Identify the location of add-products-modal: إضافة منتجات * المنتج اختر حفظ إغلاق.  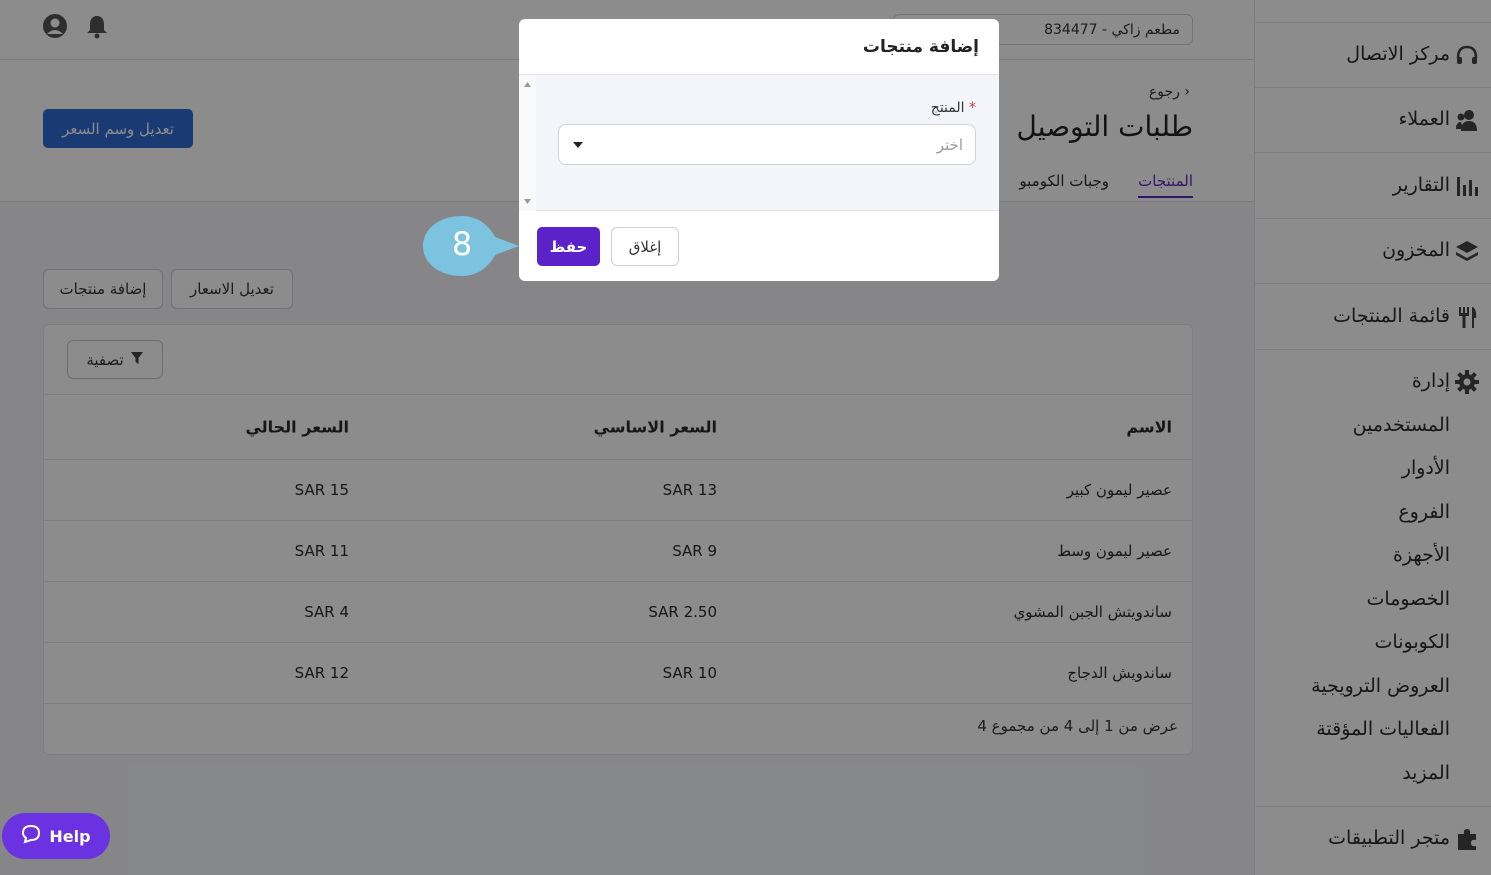
(759, 150).